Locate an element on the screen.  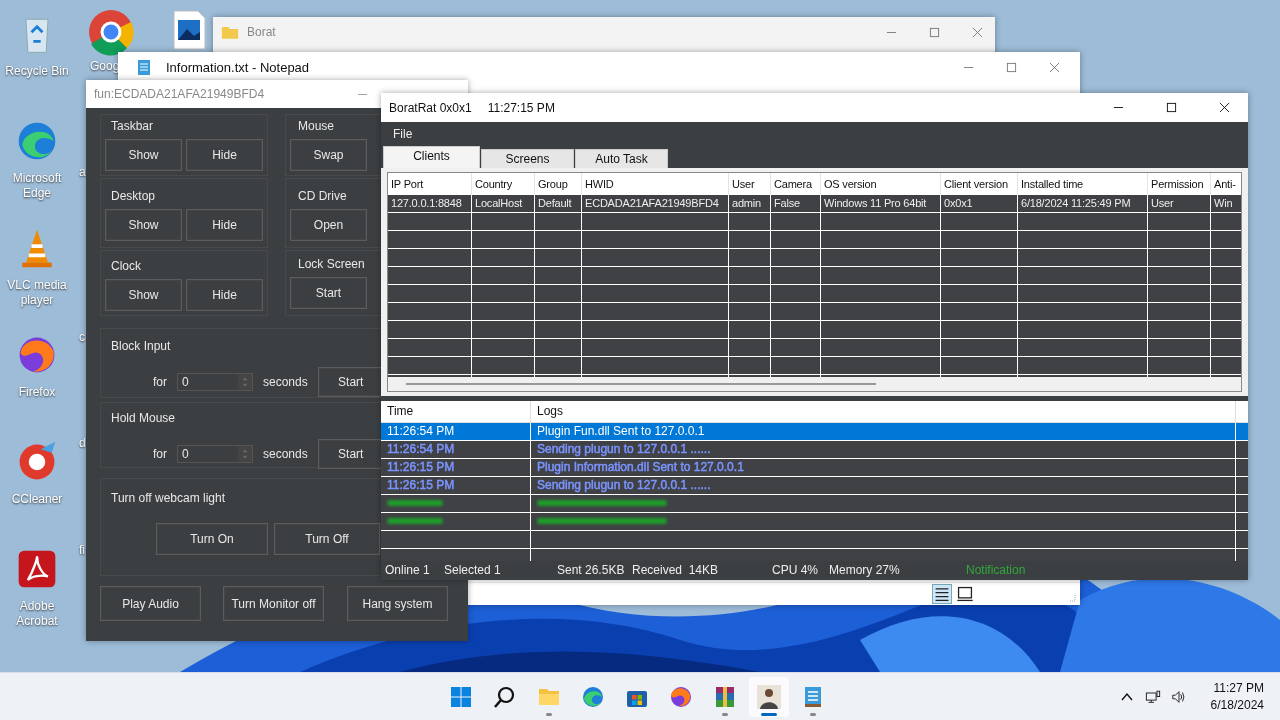
group-label: Lock Screen is located at coordinates (331, 264).